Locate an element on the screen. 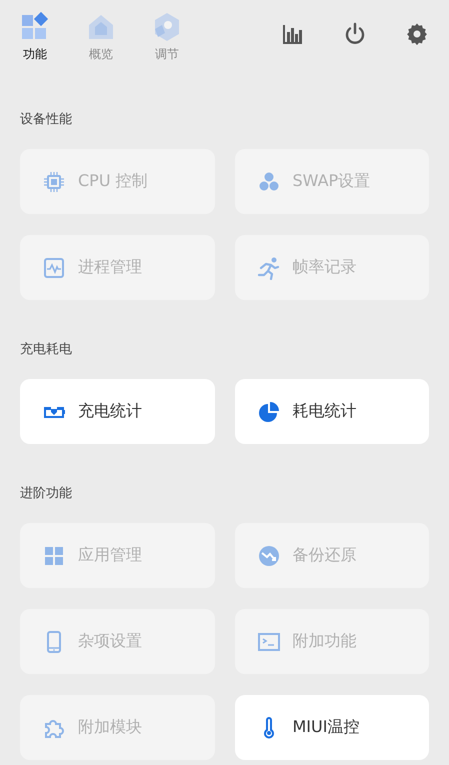 This screenshot has height=765, width=449. runner-icon is located at coordinates (268, 268).